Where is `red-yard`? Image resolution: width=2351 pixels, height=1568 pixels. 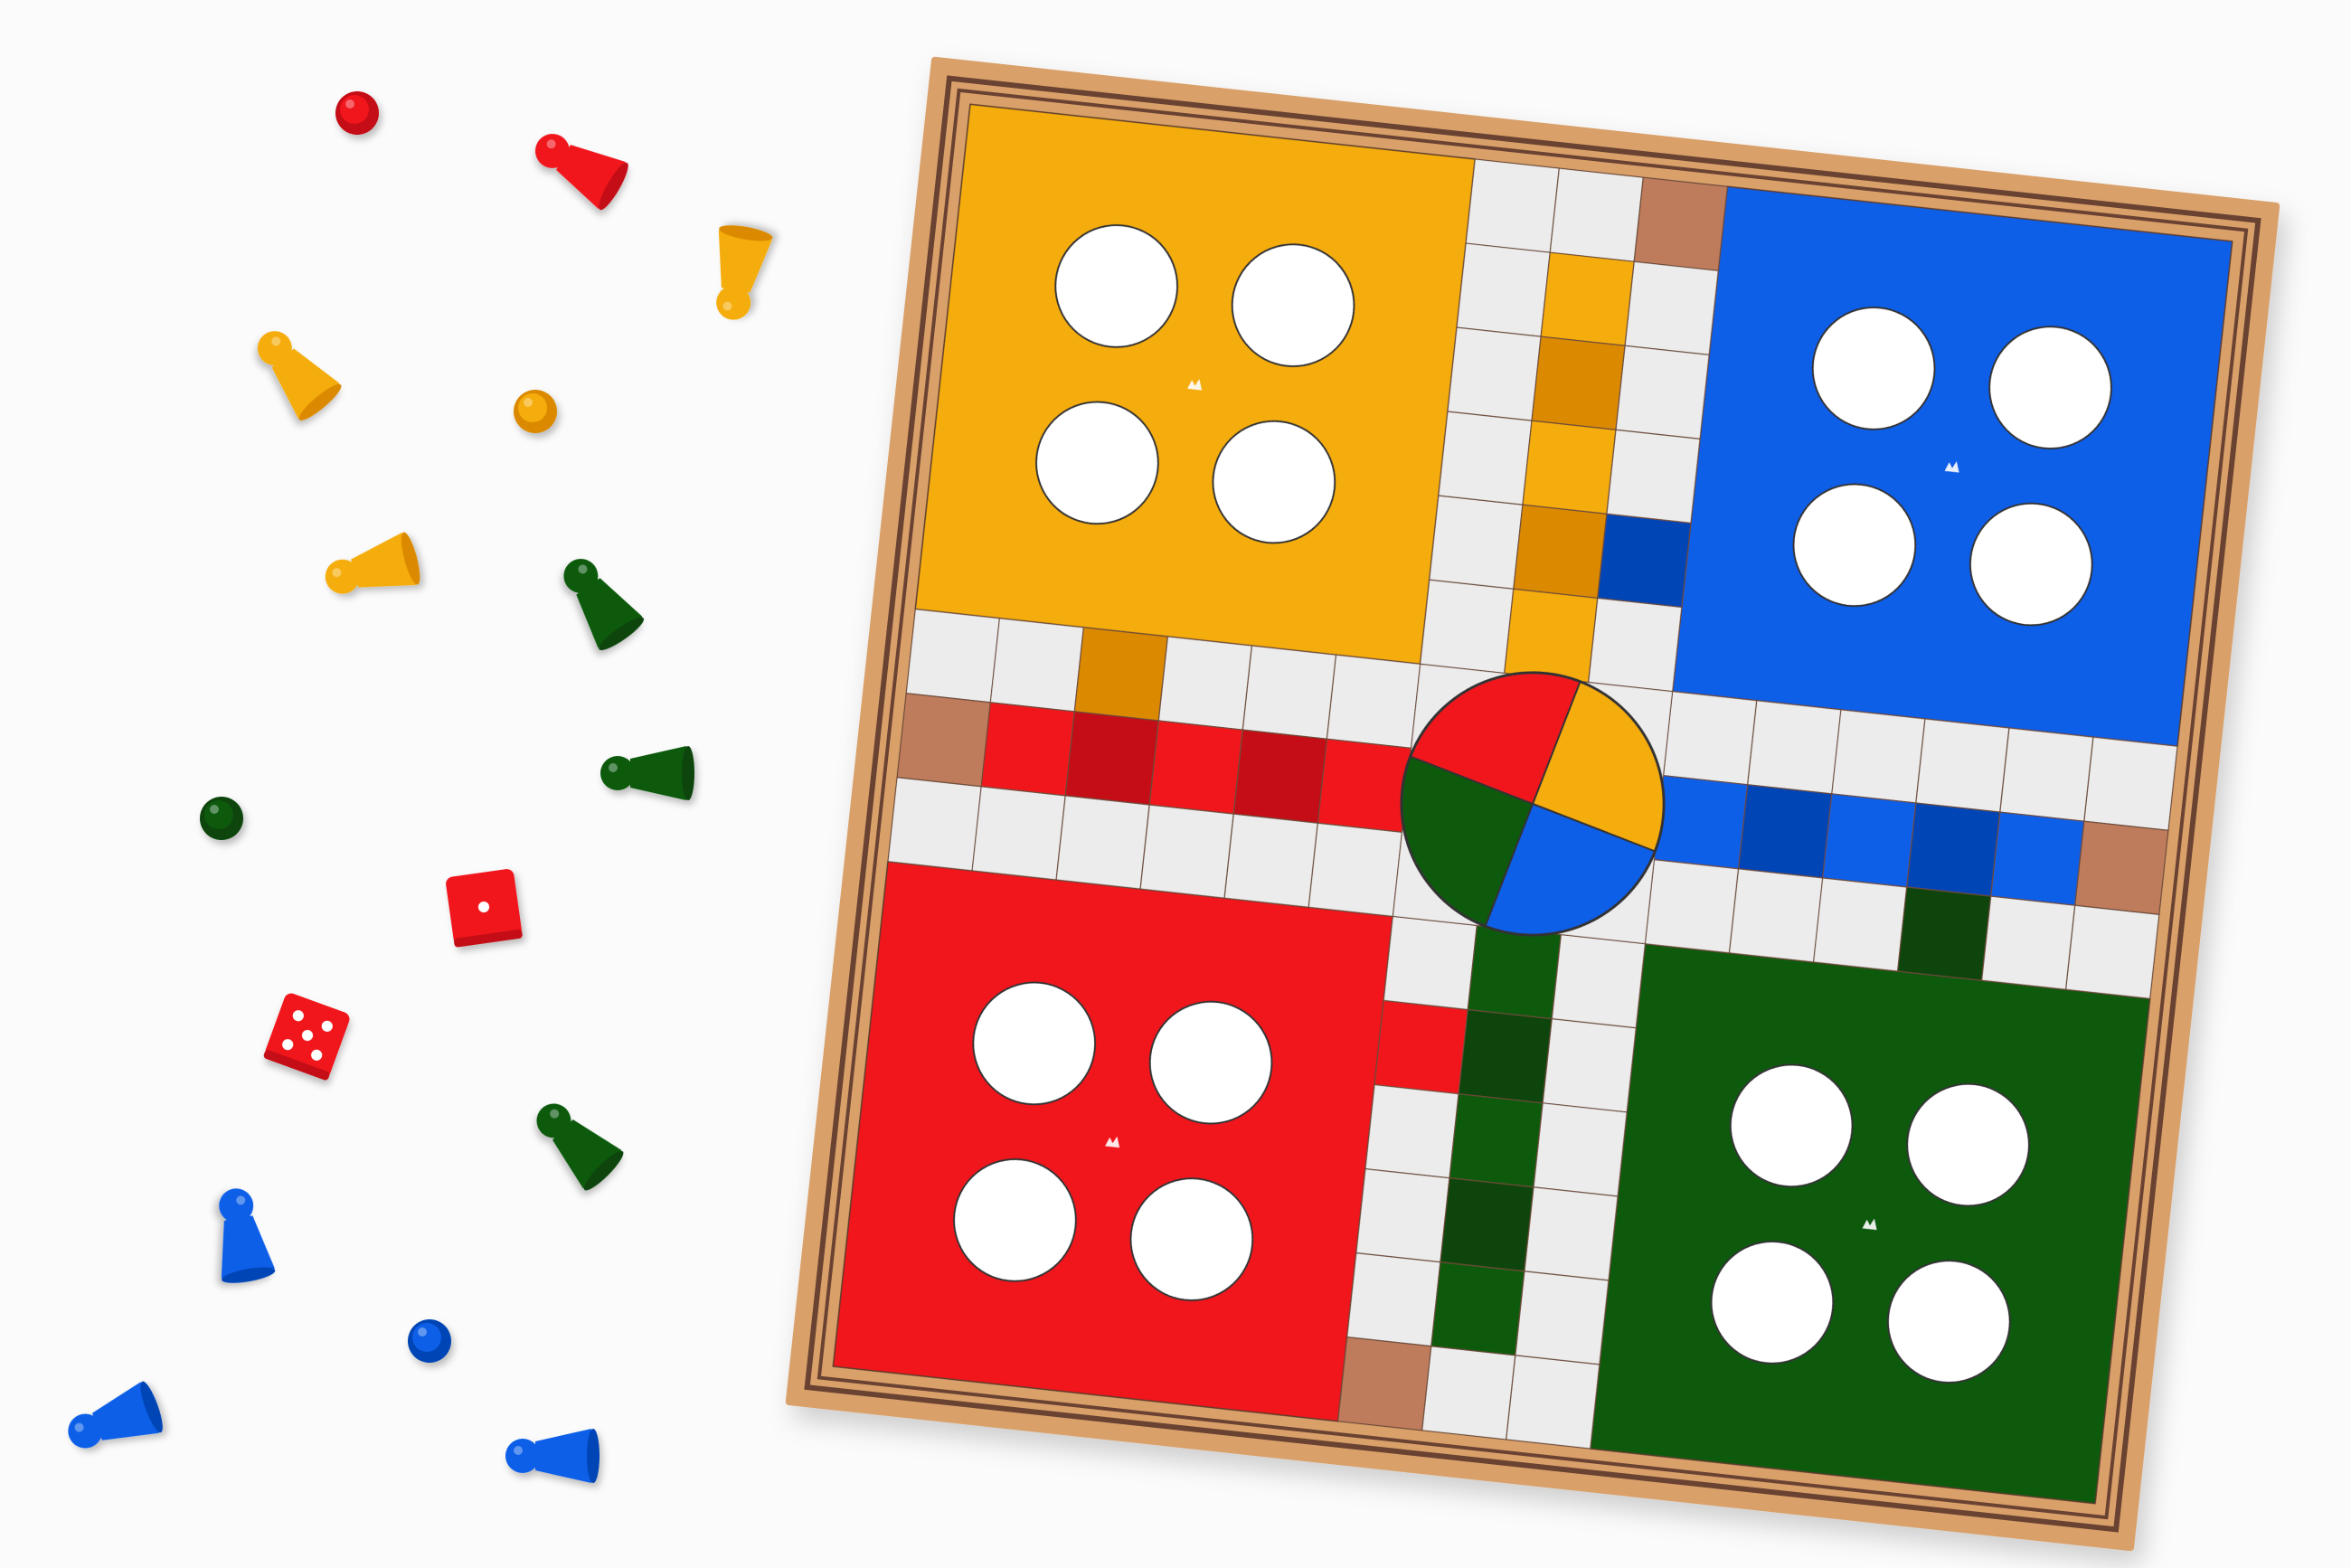
red-yard is located at coordinates (1113, 1141).